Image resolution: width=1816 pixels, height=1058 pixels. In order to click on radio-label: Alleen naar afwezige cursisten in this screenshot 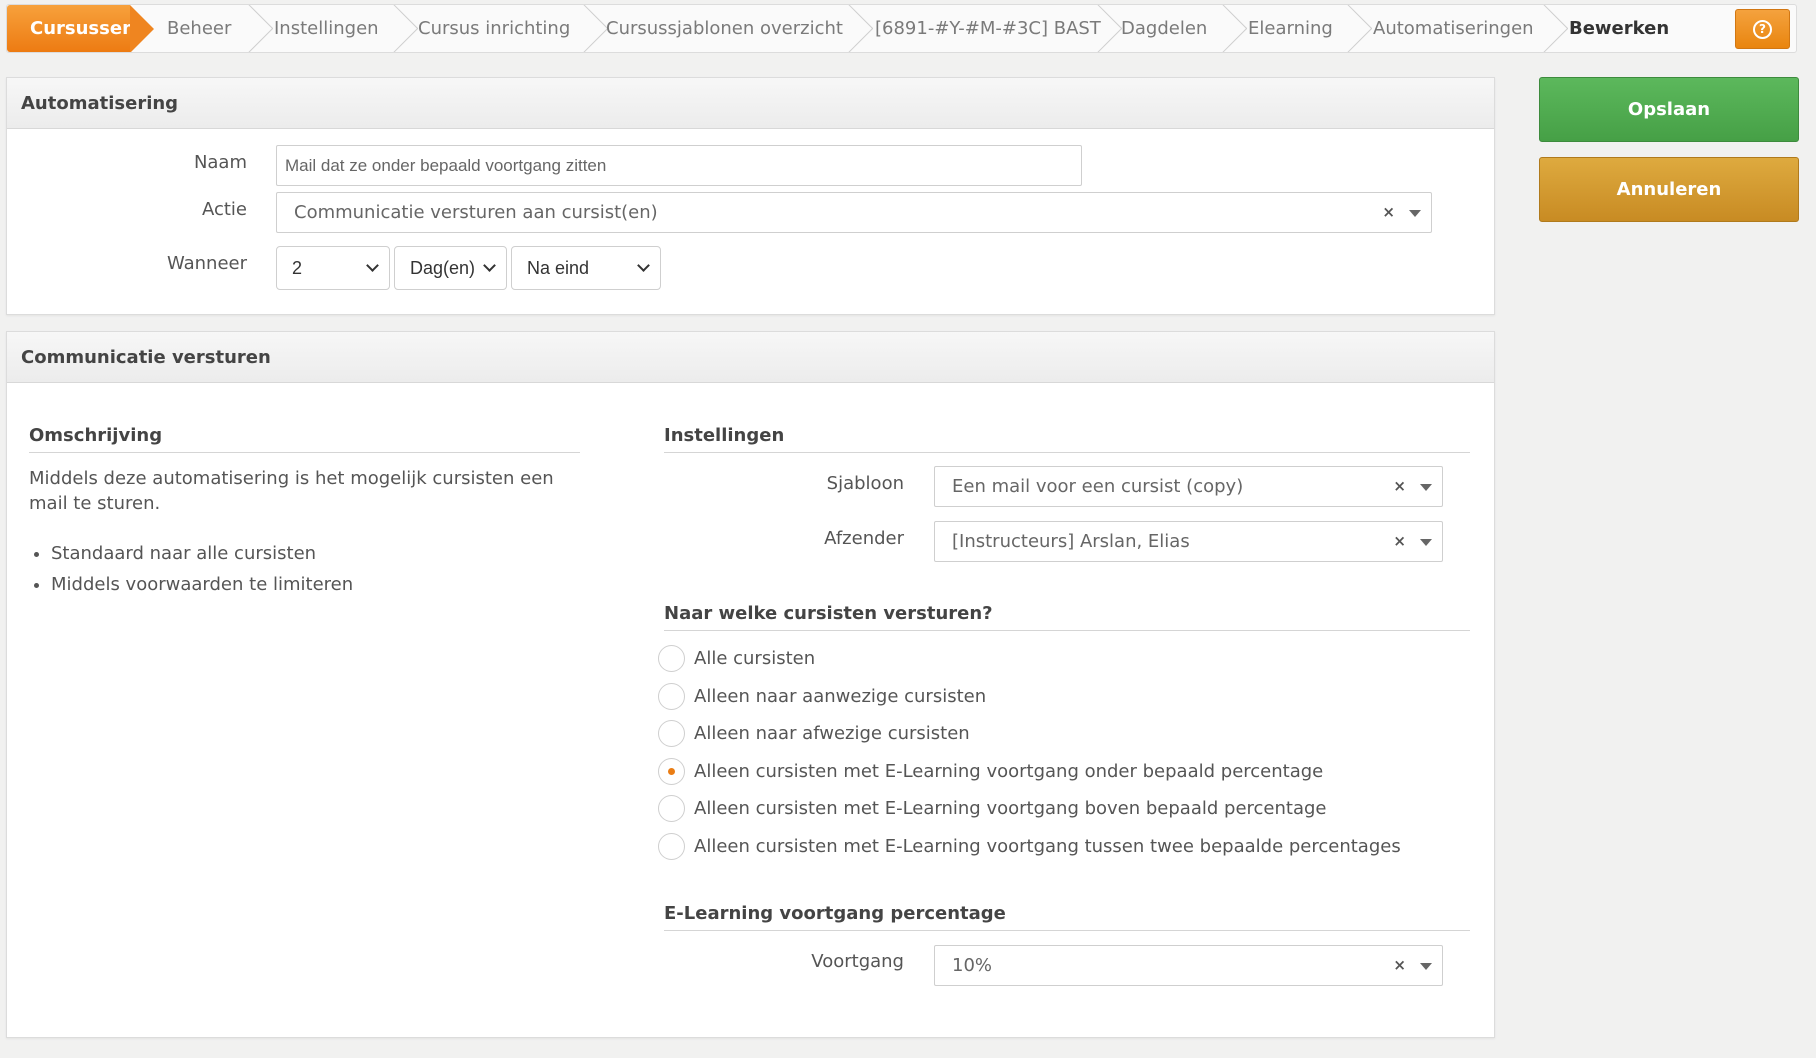, I will do `click(832, 733)`.